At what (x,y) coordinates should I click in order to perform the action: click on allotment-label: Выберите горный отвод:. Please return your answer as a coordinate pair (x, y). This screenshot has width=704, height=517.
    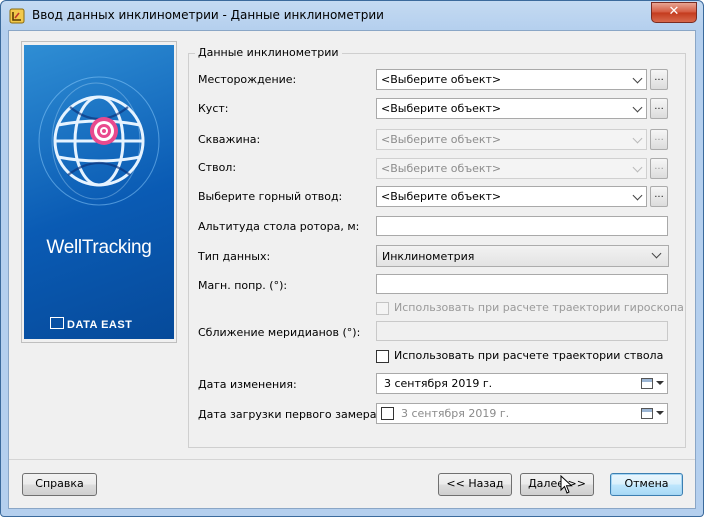
    Looking at the image, I should click on (270, 196).